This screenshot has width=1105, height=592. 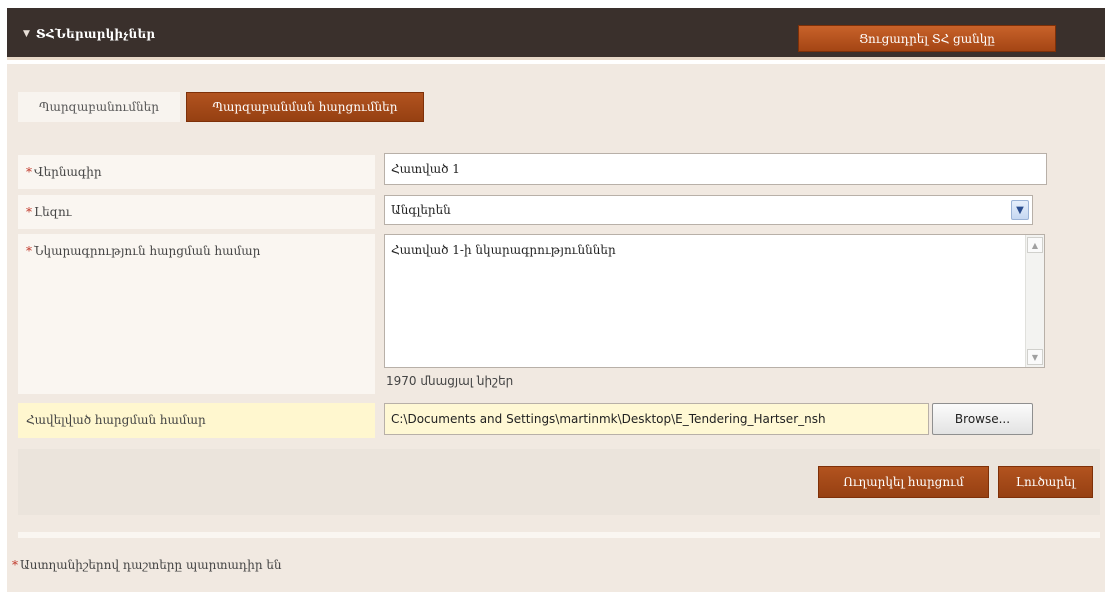 I want to click on attachment-label: Հավելված հարցման համար, so click(x=196, y=420).